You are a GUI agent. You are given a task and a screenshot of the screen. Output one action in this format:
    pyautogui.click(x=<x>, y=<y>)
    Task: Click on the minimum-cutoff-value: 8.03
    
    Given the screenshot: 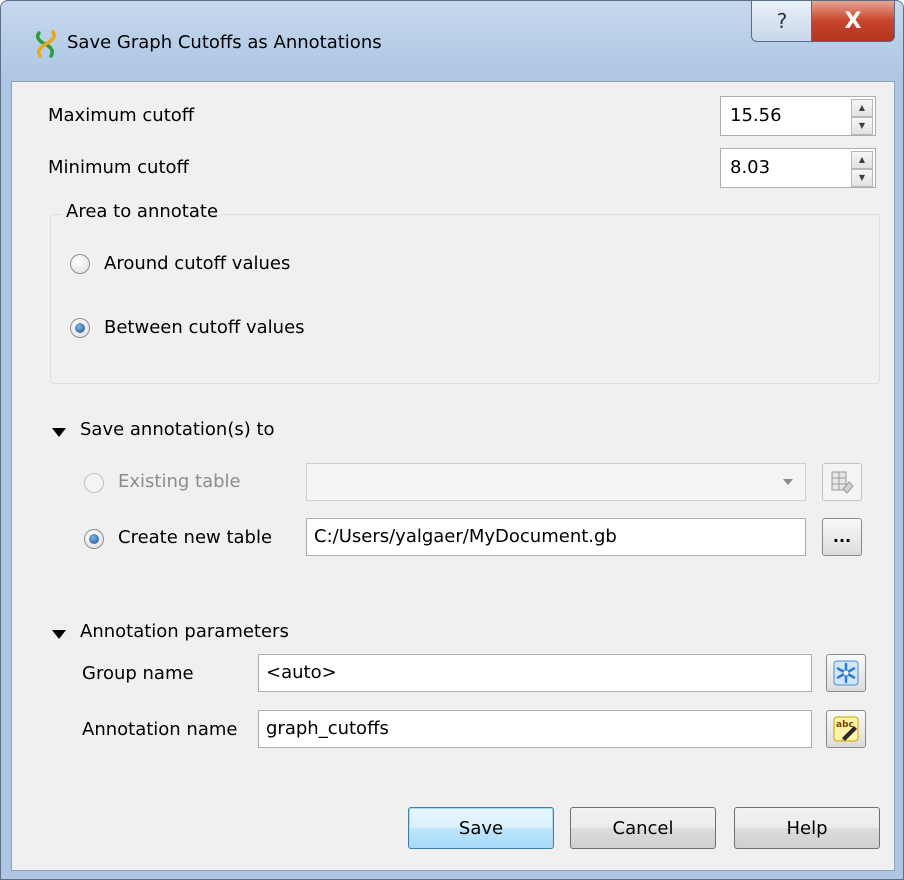 What is the action you would take?
    pyautogui.click(x=750, y=167)
    